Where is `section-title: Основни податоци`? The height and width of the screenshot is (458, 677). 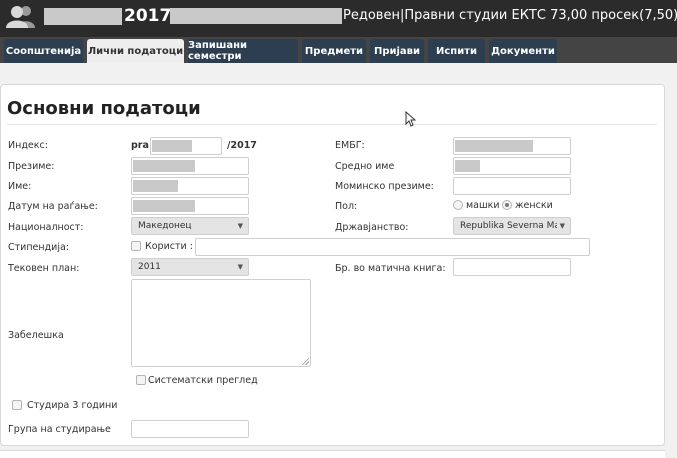 section-title: Основни податоци is located at coordinates (104, 108).